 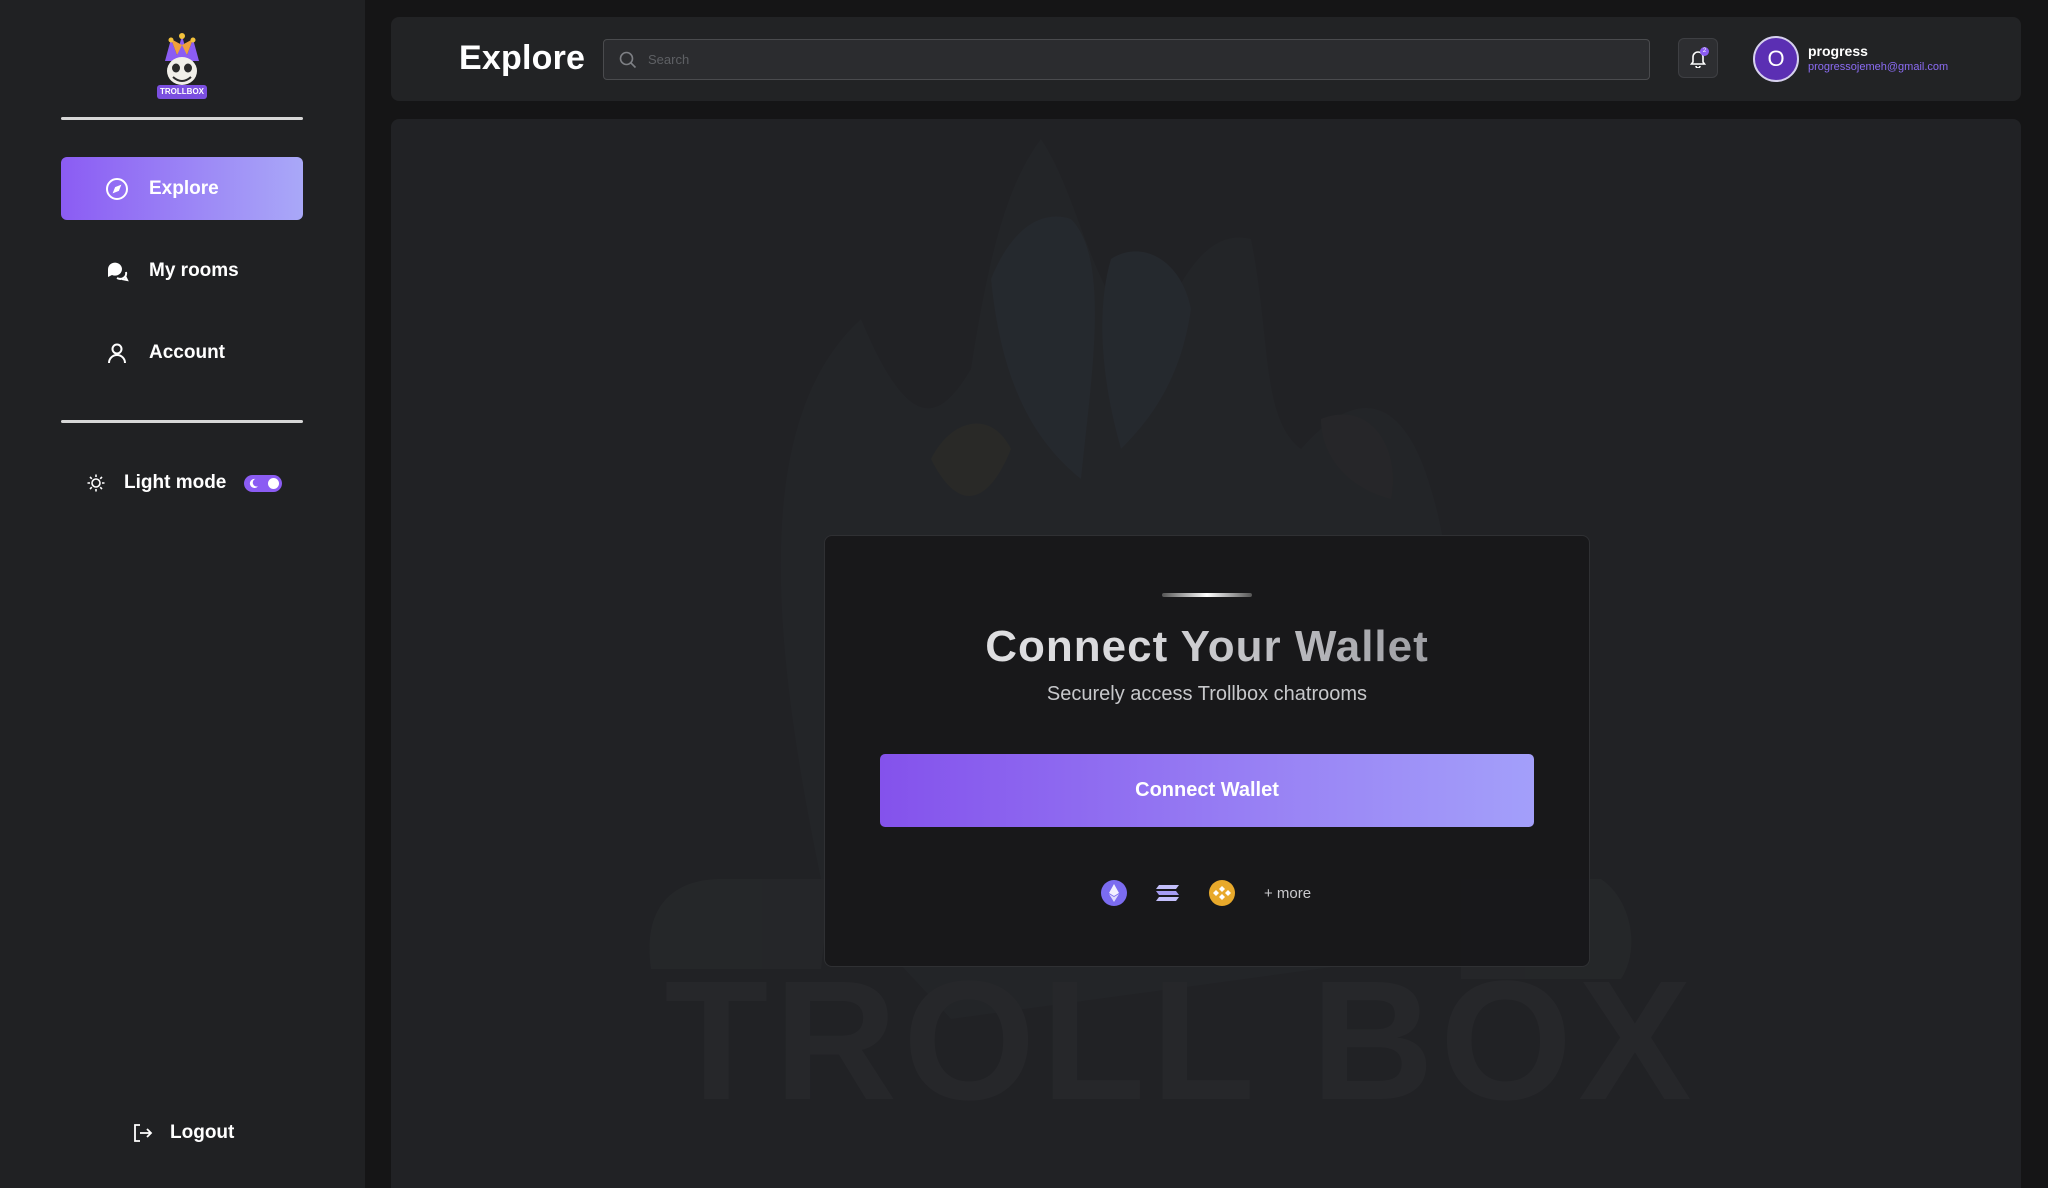 I want to click on notifications-button: 2, so click(x=1698, y=58).